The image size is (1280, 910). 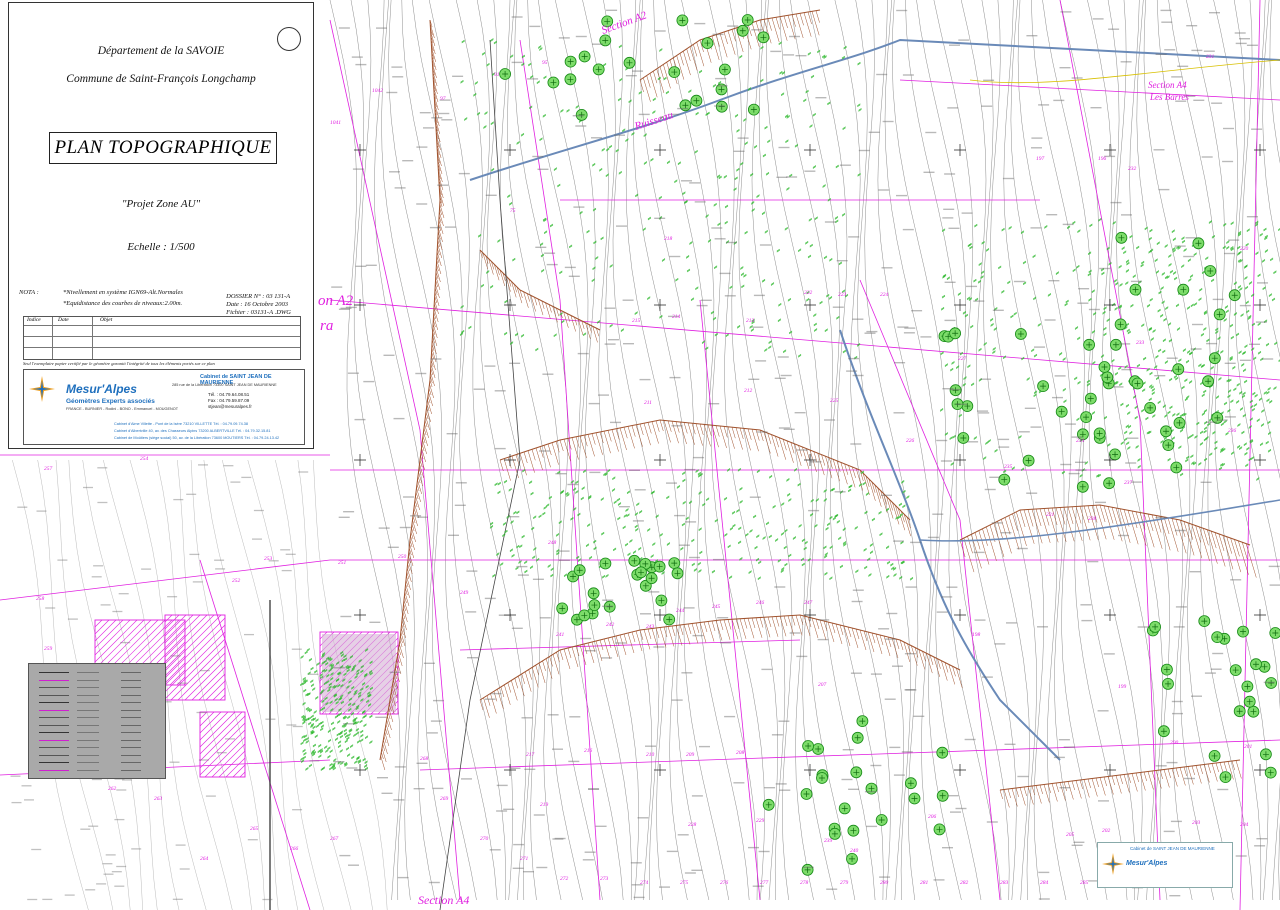 I want to click on parcel-number: 214, so click(x=676, y=316).